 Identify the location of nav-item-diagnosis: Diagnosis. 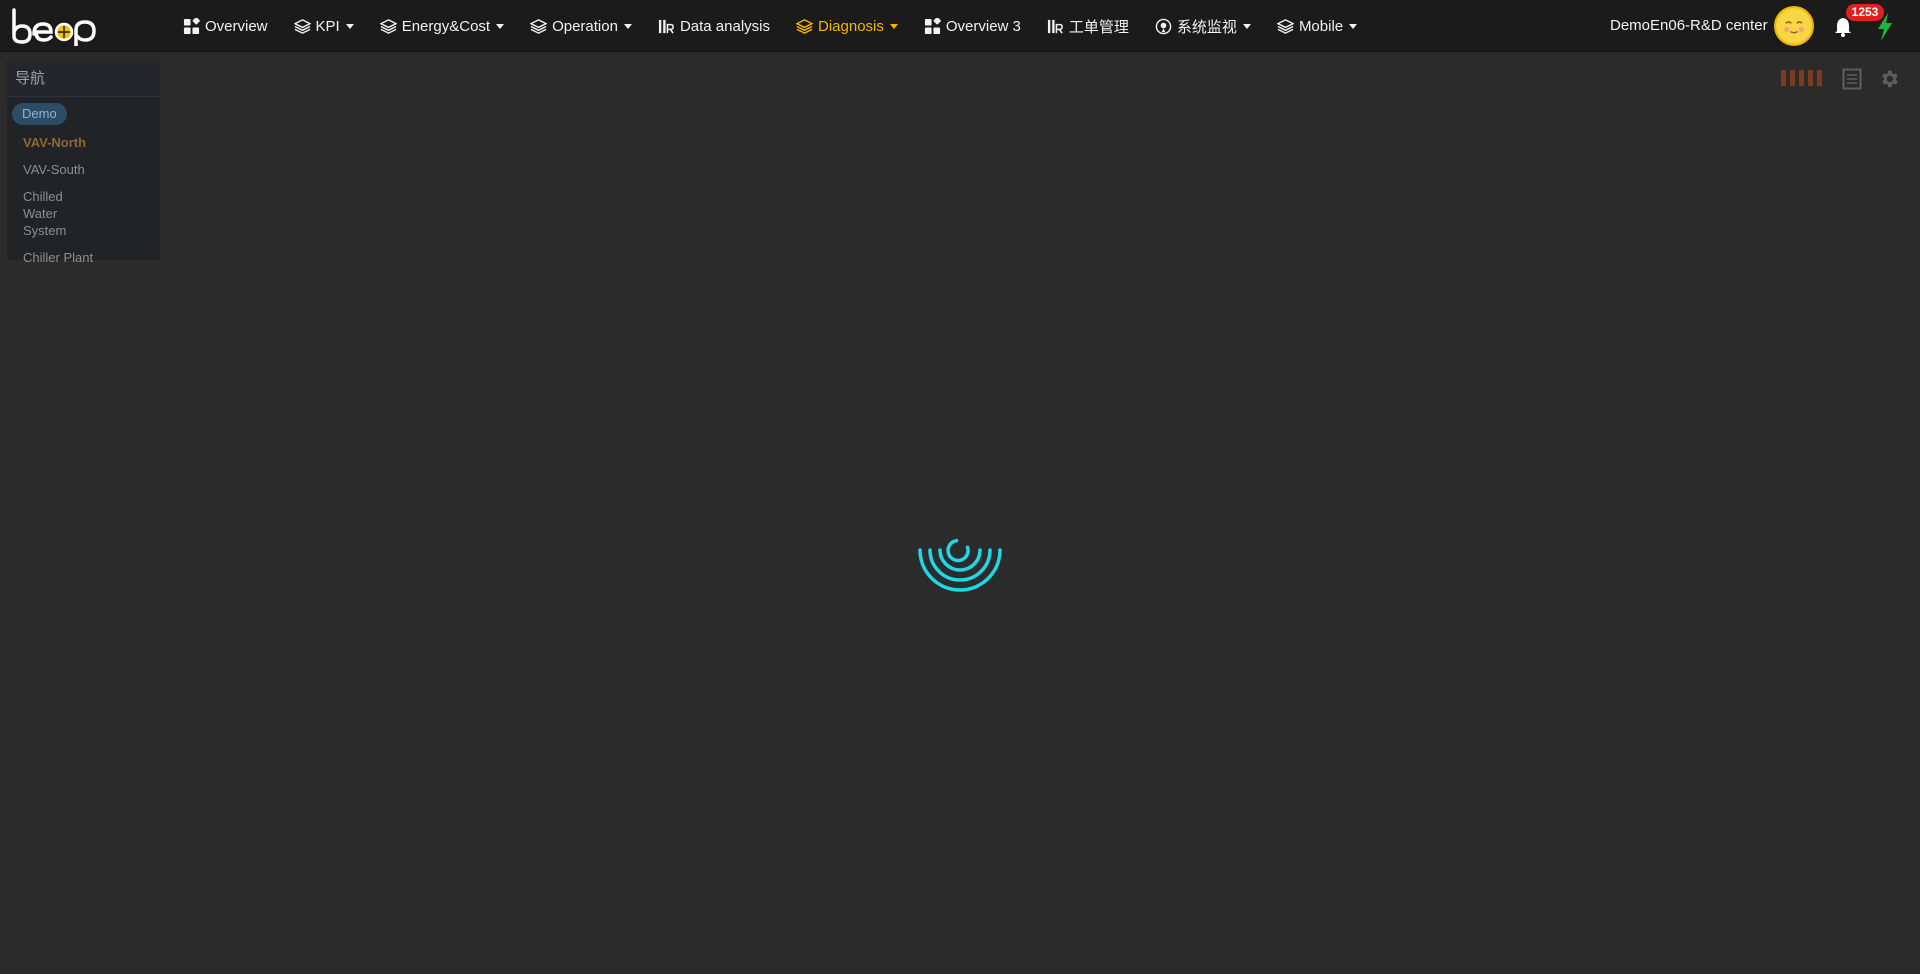
(847, 26).